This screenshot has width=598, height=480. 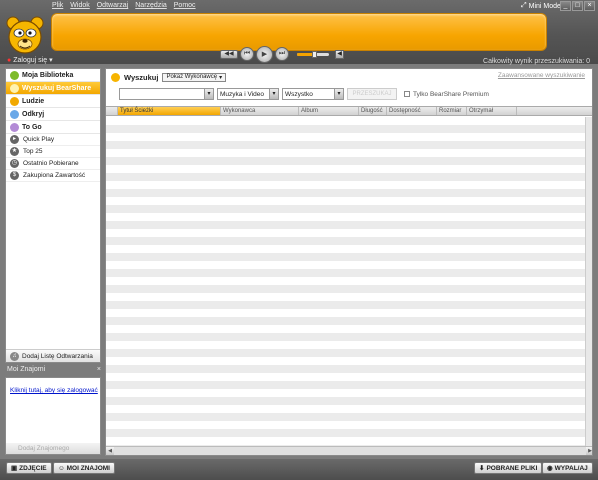 I want to click on rewind-button: ⏮, so click(x=247, y=54).